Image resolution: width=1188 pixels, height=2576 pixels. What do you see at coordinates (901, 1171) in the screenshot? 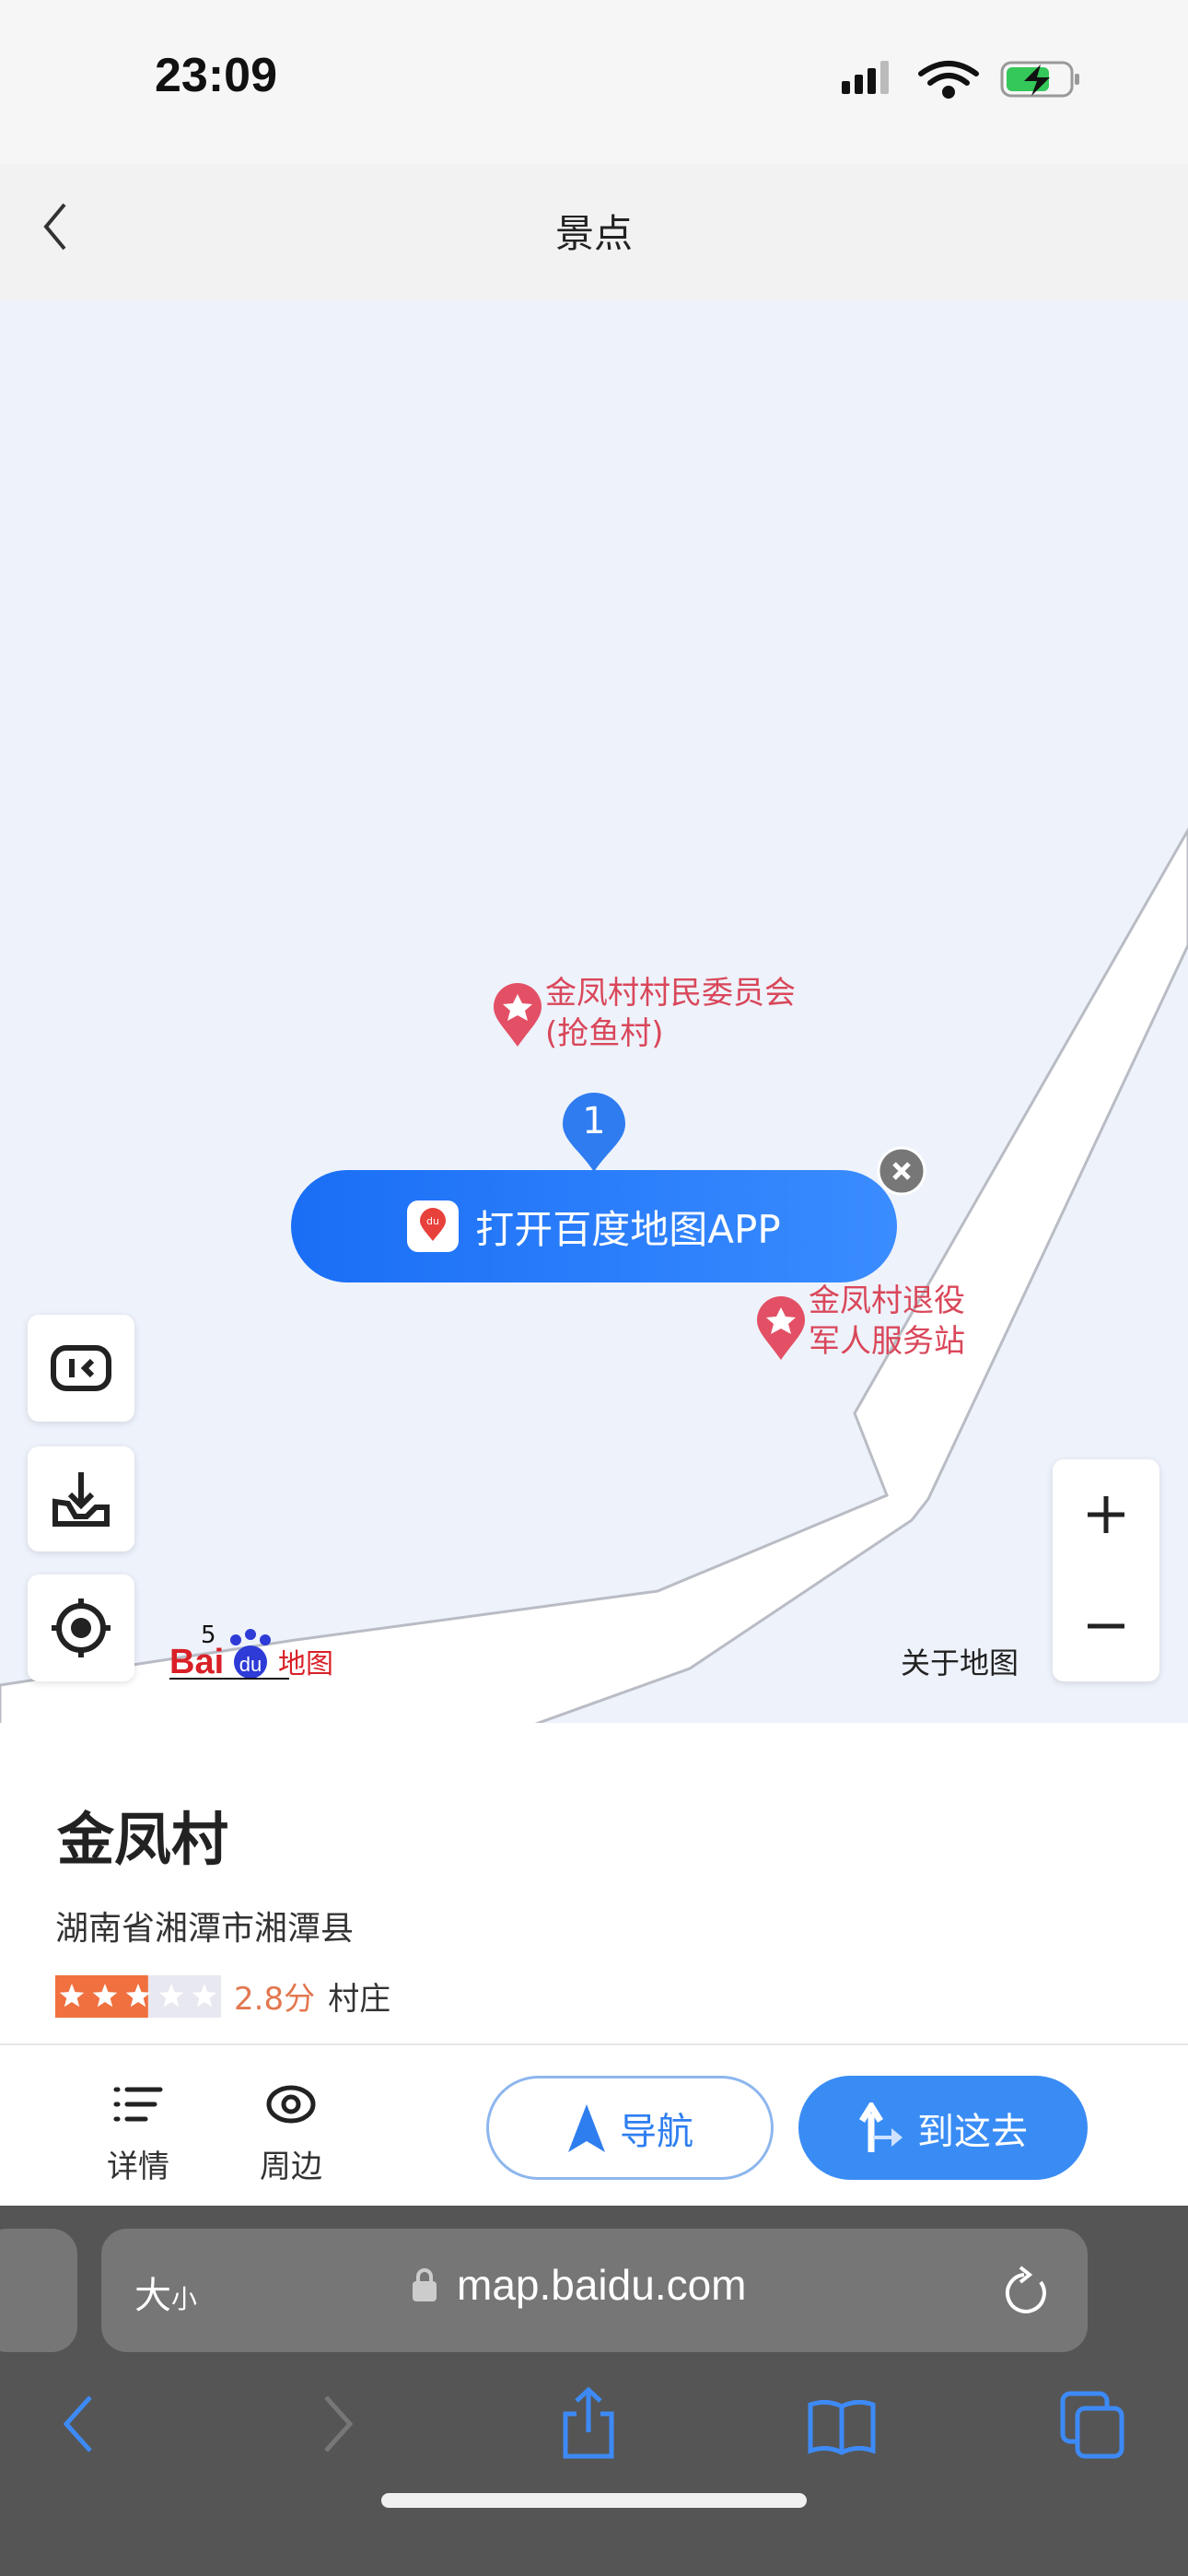
I see `close-icon` at bounding box center [901, 1171].